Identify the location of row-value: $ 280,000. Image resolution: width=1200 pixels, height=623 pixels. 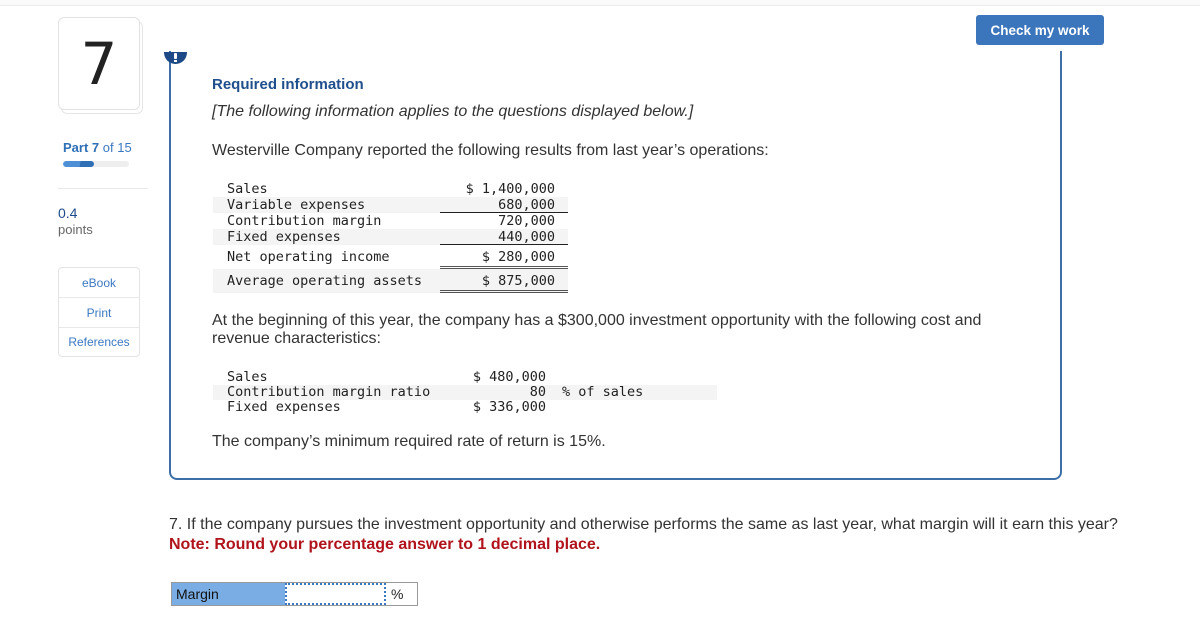
(518, 257).